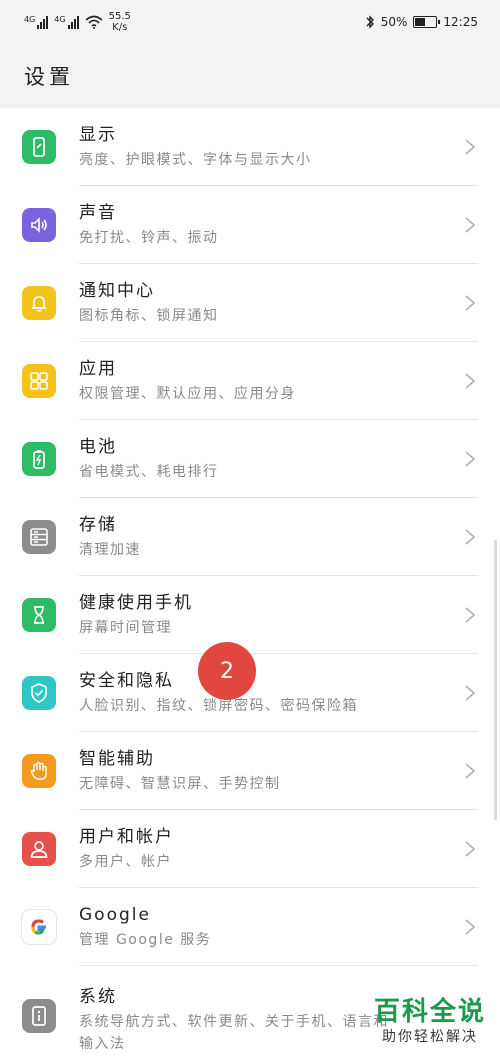 The image size is (500, 1057). What do you see at coordinates (460, 22) in the screenshot?
I see `clock: 12:25` at bounding box center [460, 22].